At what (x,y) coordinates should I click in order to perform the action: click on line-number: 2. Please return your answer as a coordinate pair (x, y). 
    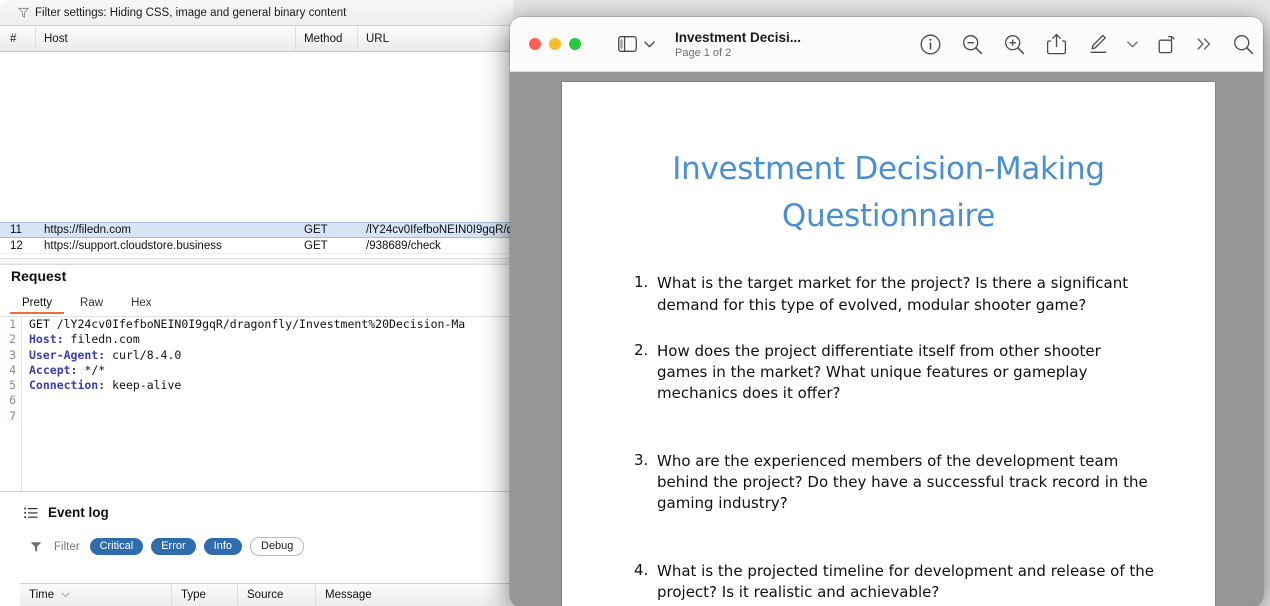
    Looking at the image, I should click on (12, 339).